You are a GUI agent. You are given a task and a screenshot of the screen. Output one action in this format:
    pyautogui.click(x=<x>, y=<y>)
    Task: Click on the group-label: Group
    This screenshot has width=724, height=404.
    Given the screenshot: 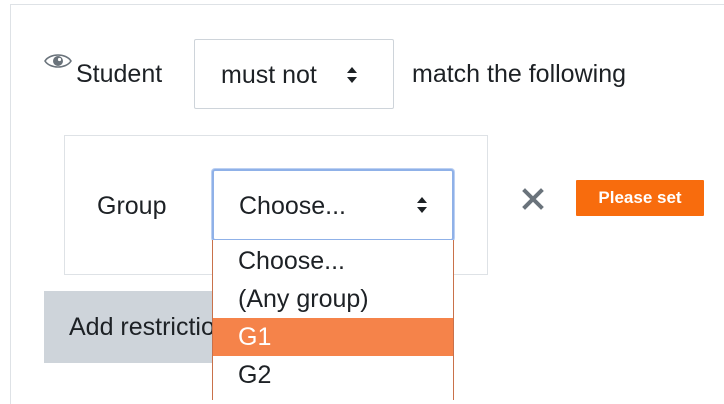 What is the action you would take?
    pyautogui.click(x=132, y=206)
    